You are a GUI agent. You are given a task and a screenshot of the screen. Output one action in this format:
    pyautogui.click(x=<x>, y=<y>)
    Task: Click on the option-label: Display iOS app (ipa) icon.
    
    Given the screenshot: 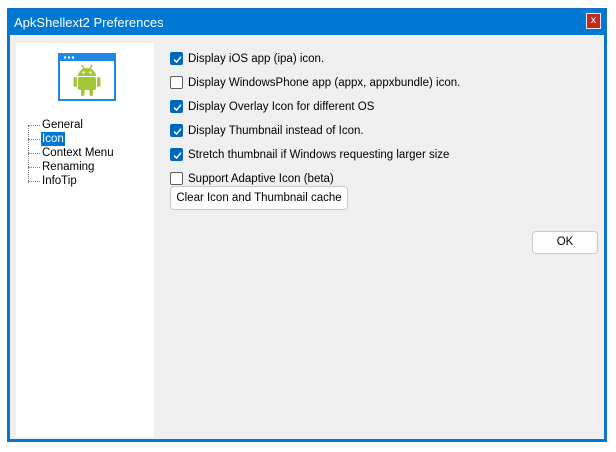 What is the action you would take?
    pyautogui.click(x=256, y=59)
    